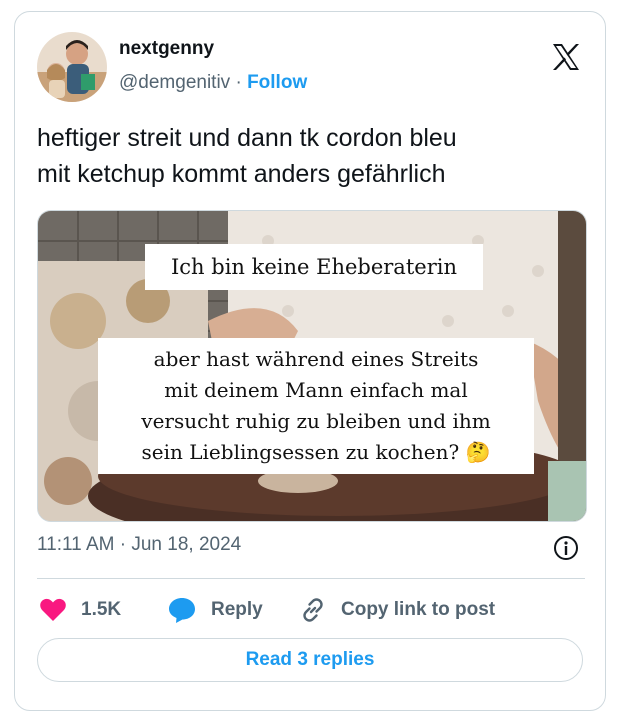 The width and height of the screenshot is (620, 722). I want to click on media-caption-top: Ich bin keine Eheberaterin, so click(314, 267).